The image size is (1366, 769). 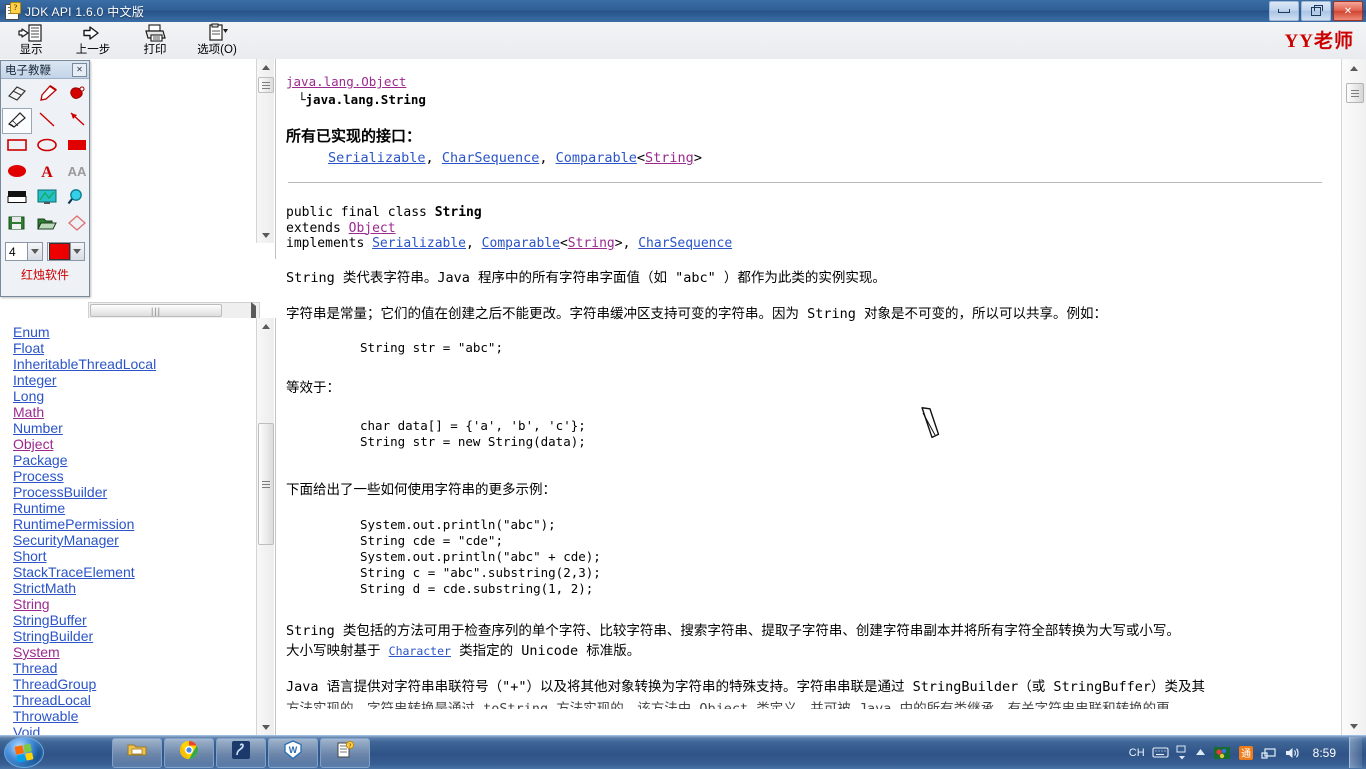 I want to click on class-link-short: Short, so click(x=144, y=556).